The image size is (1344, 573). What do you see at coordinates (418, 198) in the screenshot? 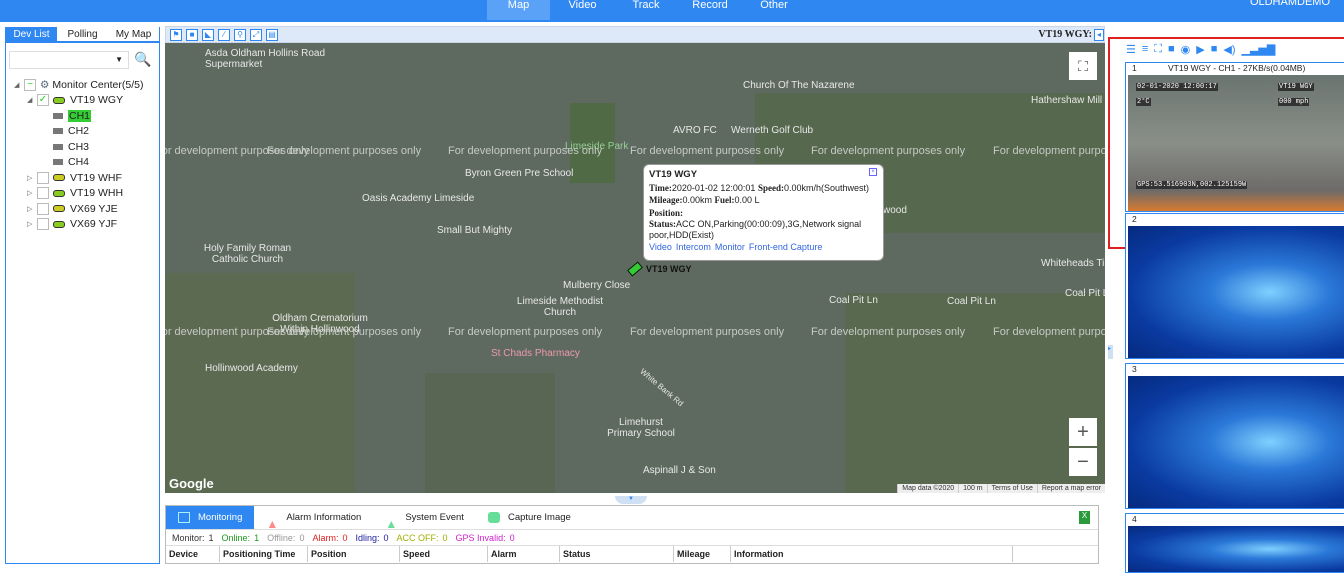
I see `map-label: Oasis Academy Limeside` at bounding box center [418, 198].